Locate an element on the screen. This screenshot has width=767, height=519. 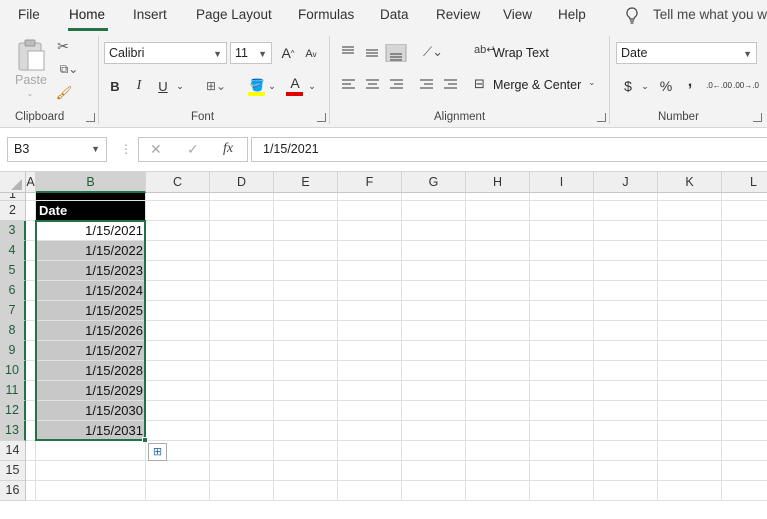
cell-b6: 1/15/2024 is located at coordinates (91, 291).